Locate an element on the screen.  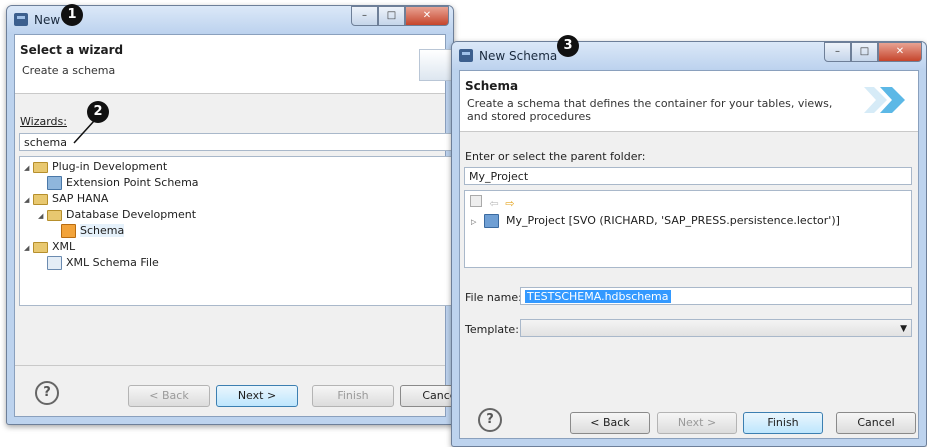
callout-marker-1: 1 is located at coordinates (72, 15).